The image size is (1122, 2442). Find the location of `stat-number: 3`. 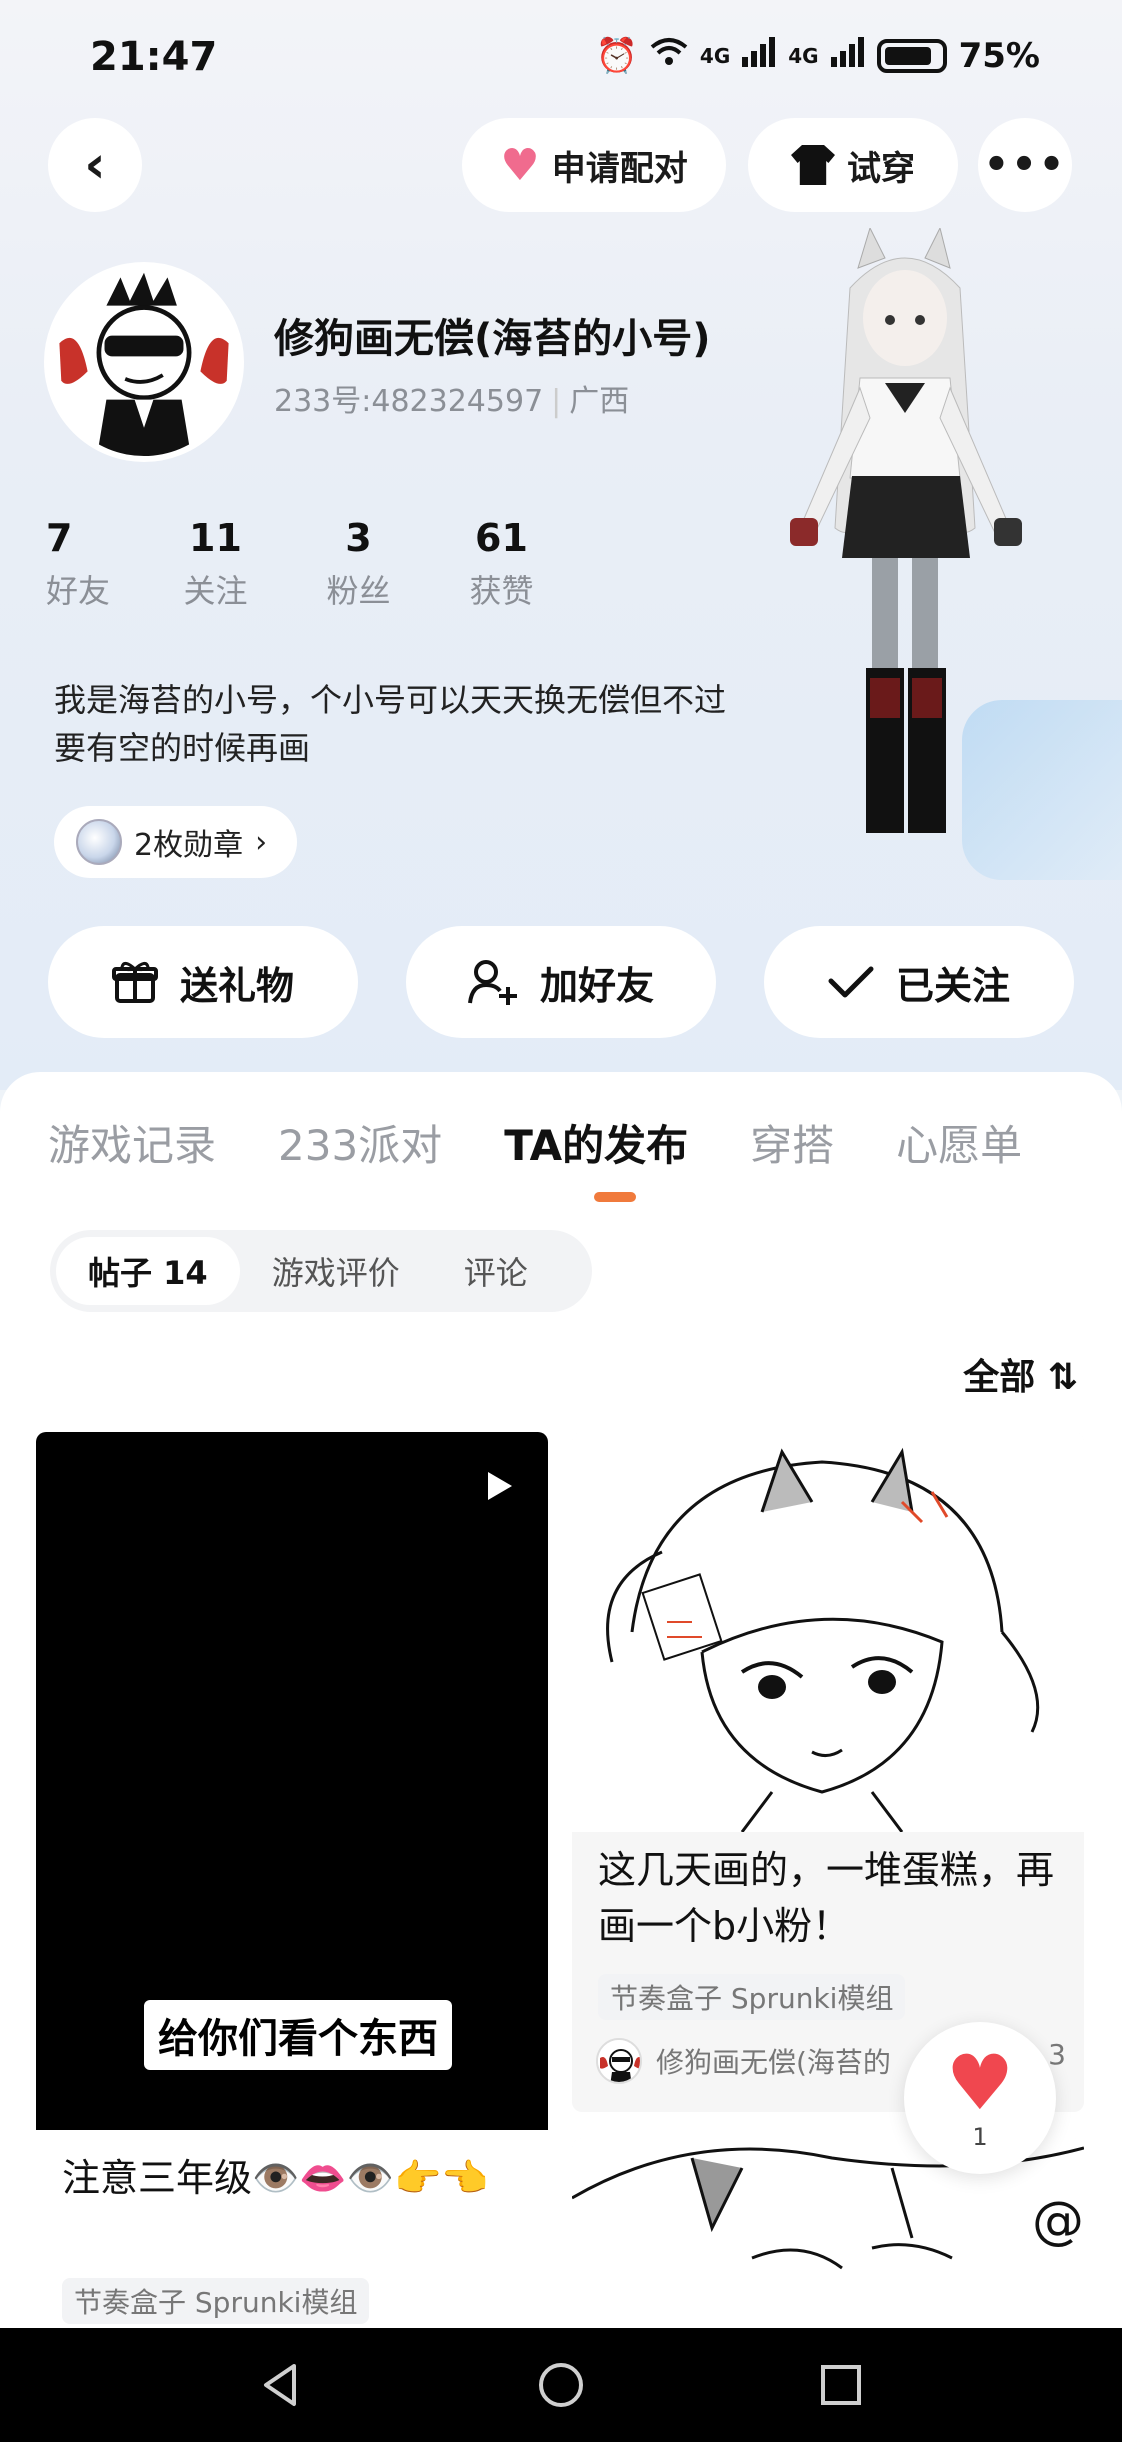

stat-number: 3 is located at coordinates (358, 538).